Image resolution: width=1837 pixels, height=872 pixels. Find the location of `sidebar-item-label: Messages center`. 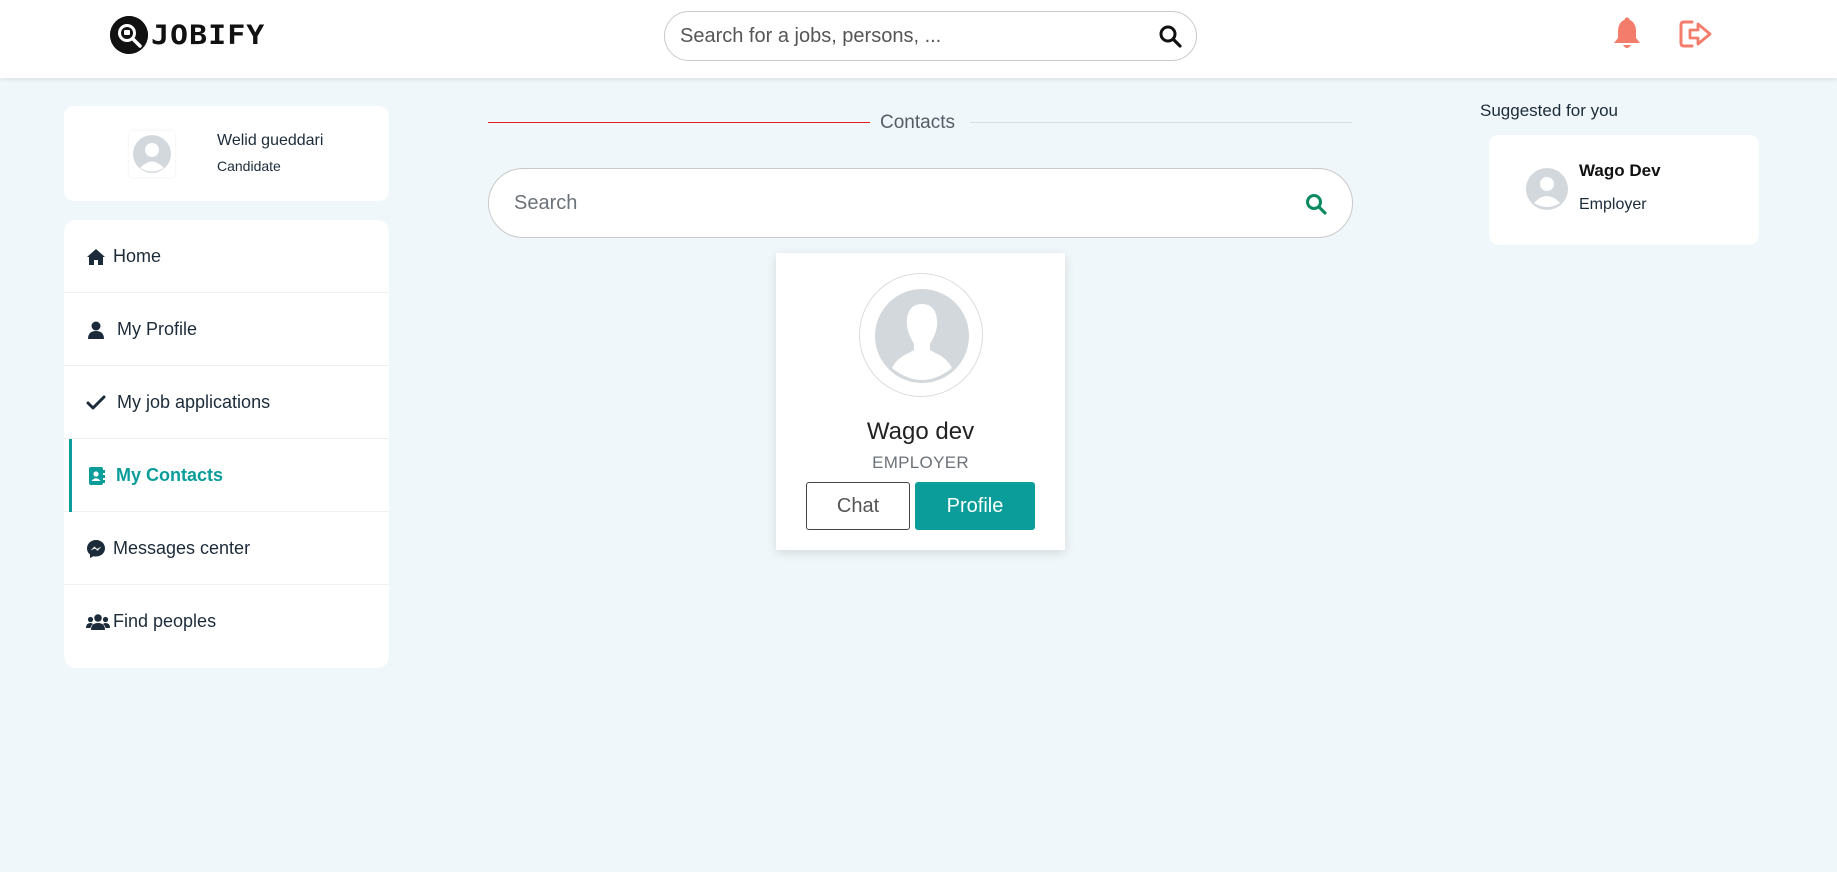

sidebar-item-label: Messages center is located at coordinates (182, 547).